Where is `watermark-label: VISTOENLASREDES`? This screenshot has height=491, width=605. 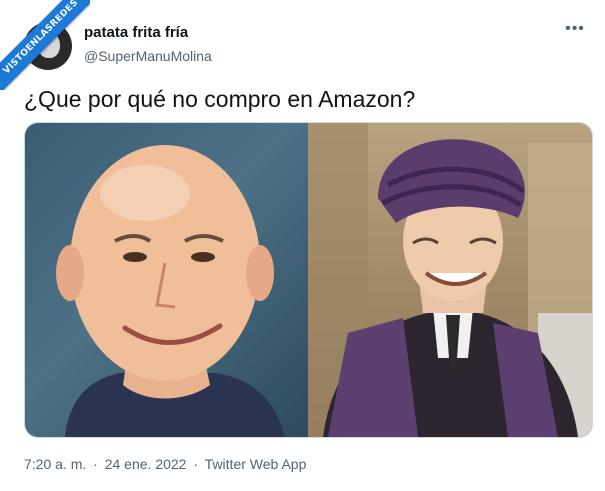
watermark-label: VISTOENLASREDES is located at coordinates (45, 45).